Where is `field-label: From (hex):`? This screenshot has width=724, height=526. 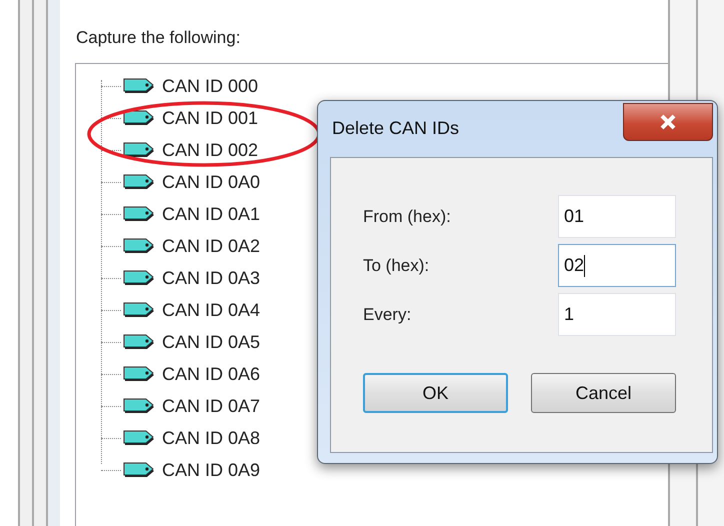 field-label: From (hex): is located at coordinates (407, 216).